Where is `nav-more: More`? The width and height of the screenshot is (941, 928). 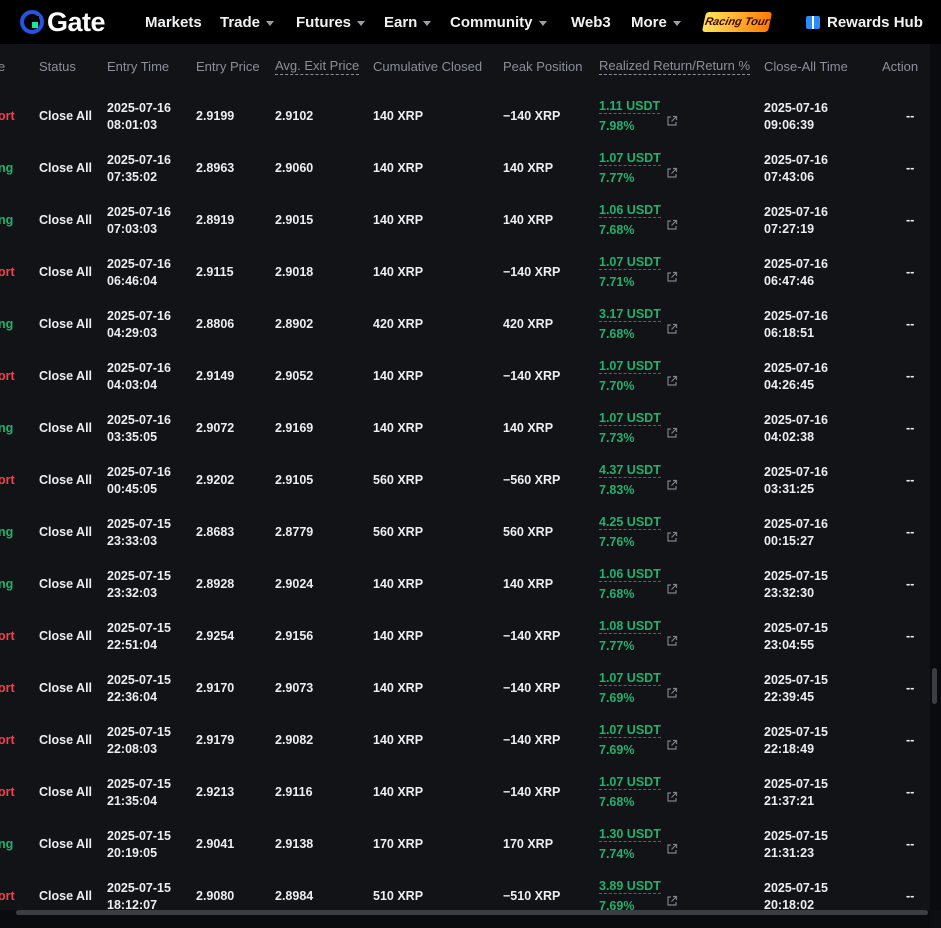
nav-more: More is located at coordinates (656, 22).